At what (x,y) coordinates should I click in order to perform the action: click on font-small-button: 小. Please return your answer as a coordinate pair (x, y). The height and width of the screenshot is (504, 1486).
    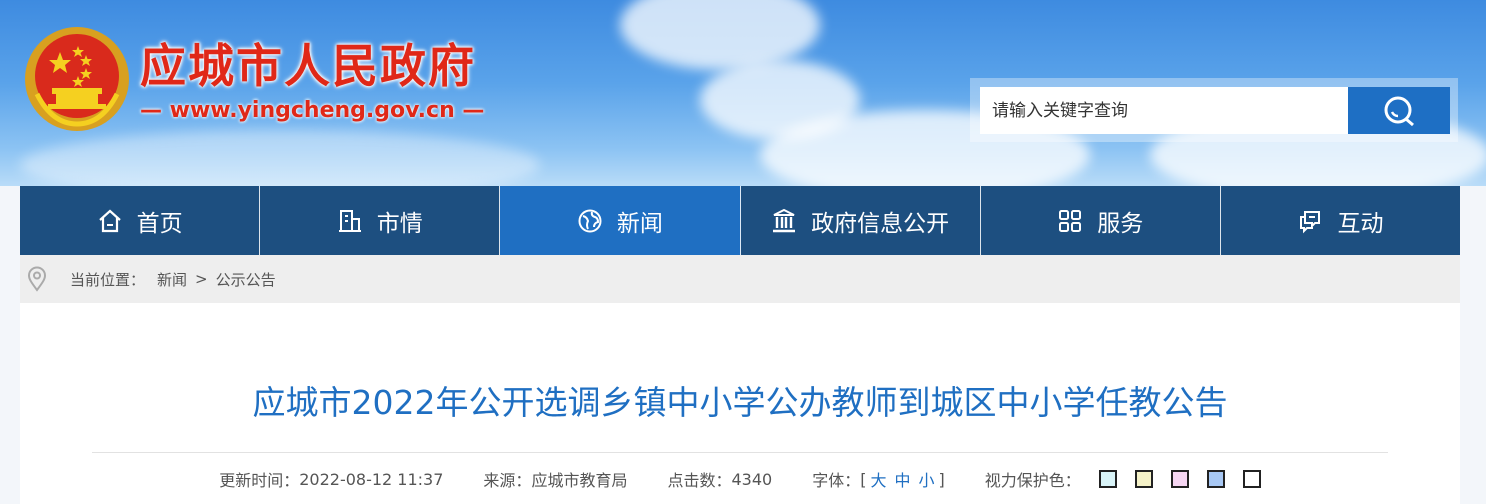
    Looking at the image, I should click on (926, 479).